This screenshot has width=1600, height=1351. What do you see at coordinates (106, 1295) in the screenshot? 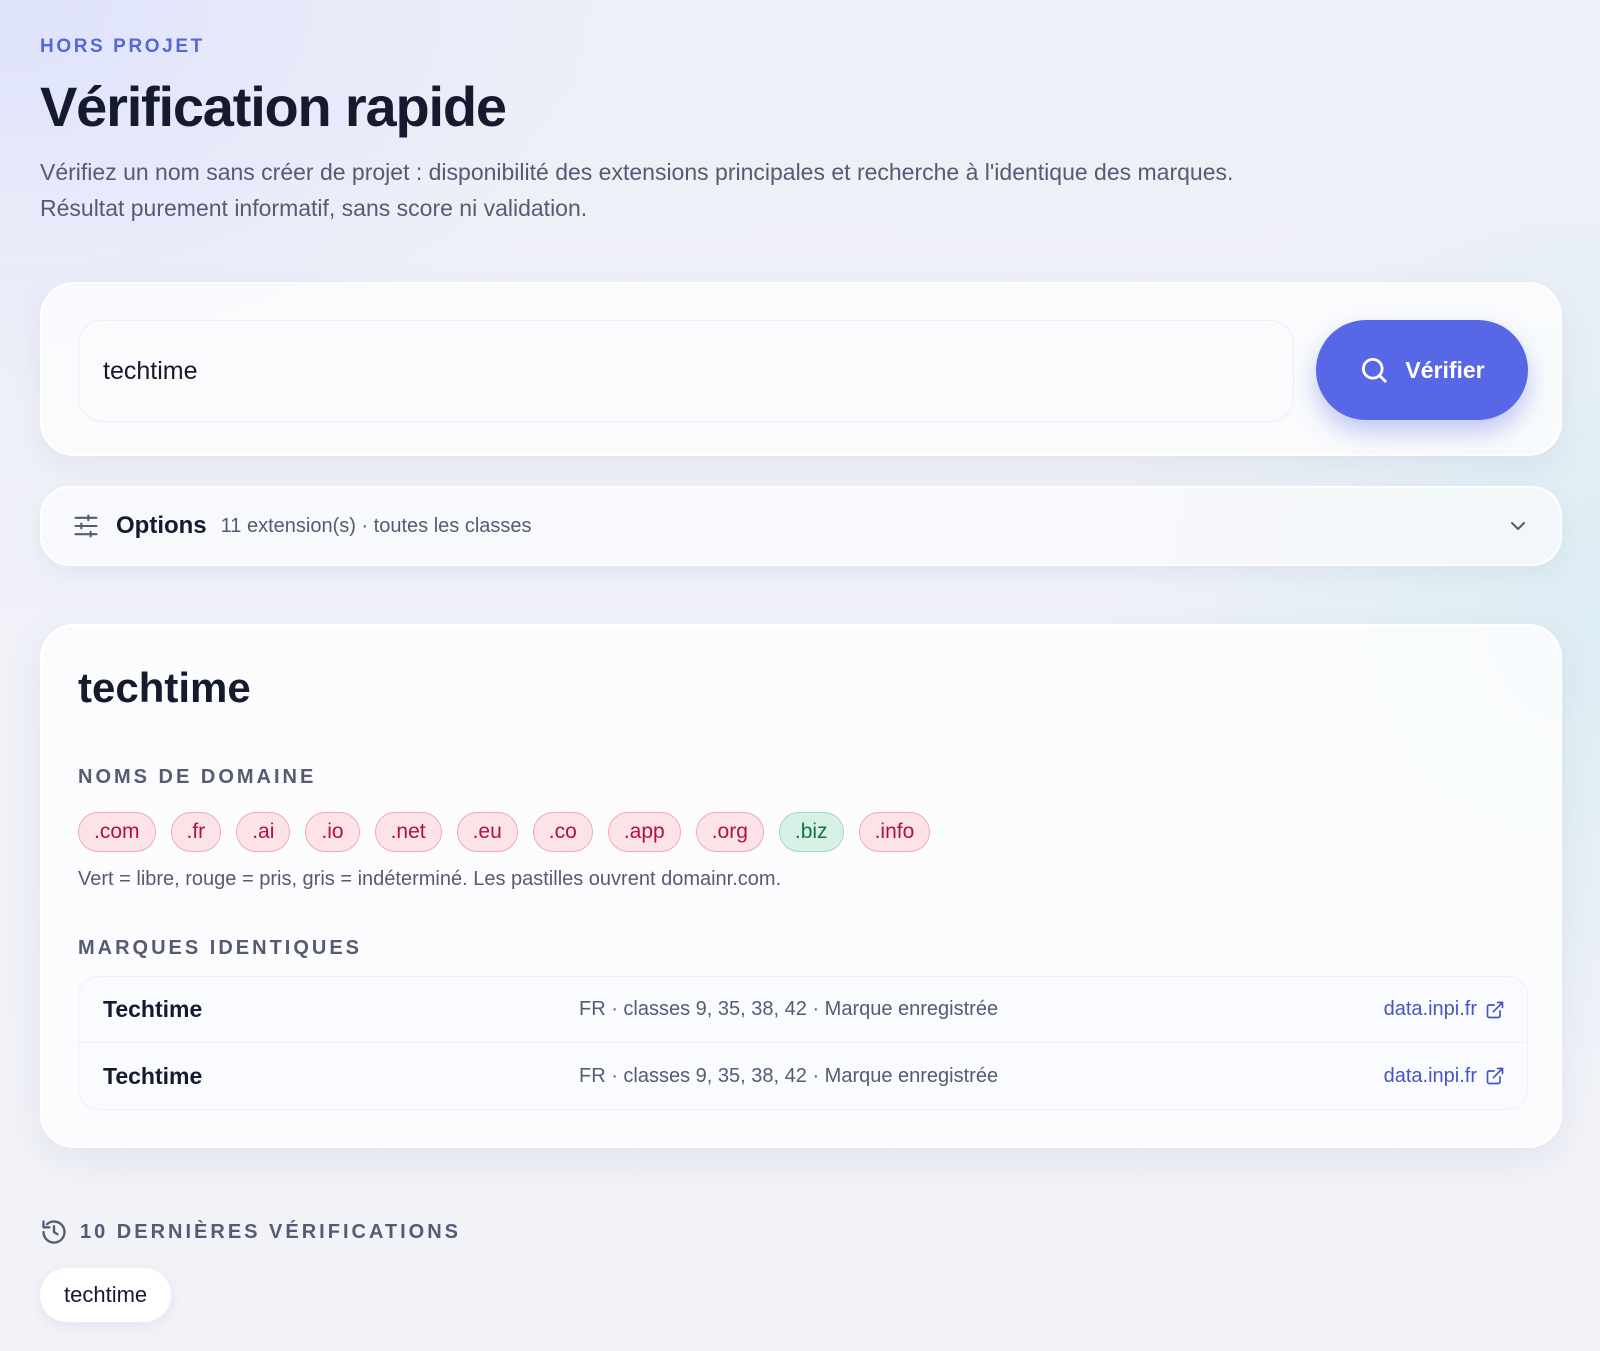
I see `history-item: techtime` at bounding box center [106, 1295].